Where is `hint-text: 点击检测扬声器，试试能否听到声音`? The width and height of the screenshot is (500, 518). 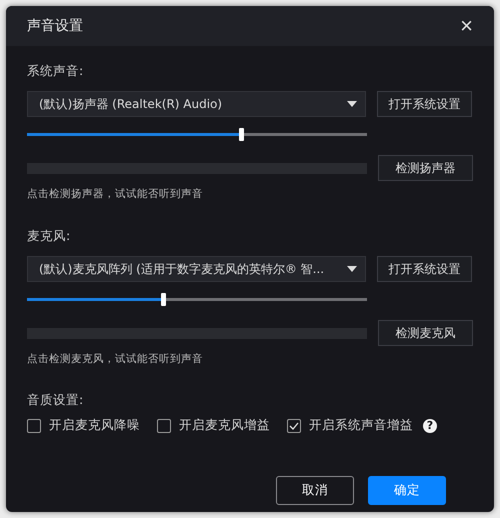
hint-text: 点击检测扬声器，试试能否听到声音 is located at coordinates (115, 194).